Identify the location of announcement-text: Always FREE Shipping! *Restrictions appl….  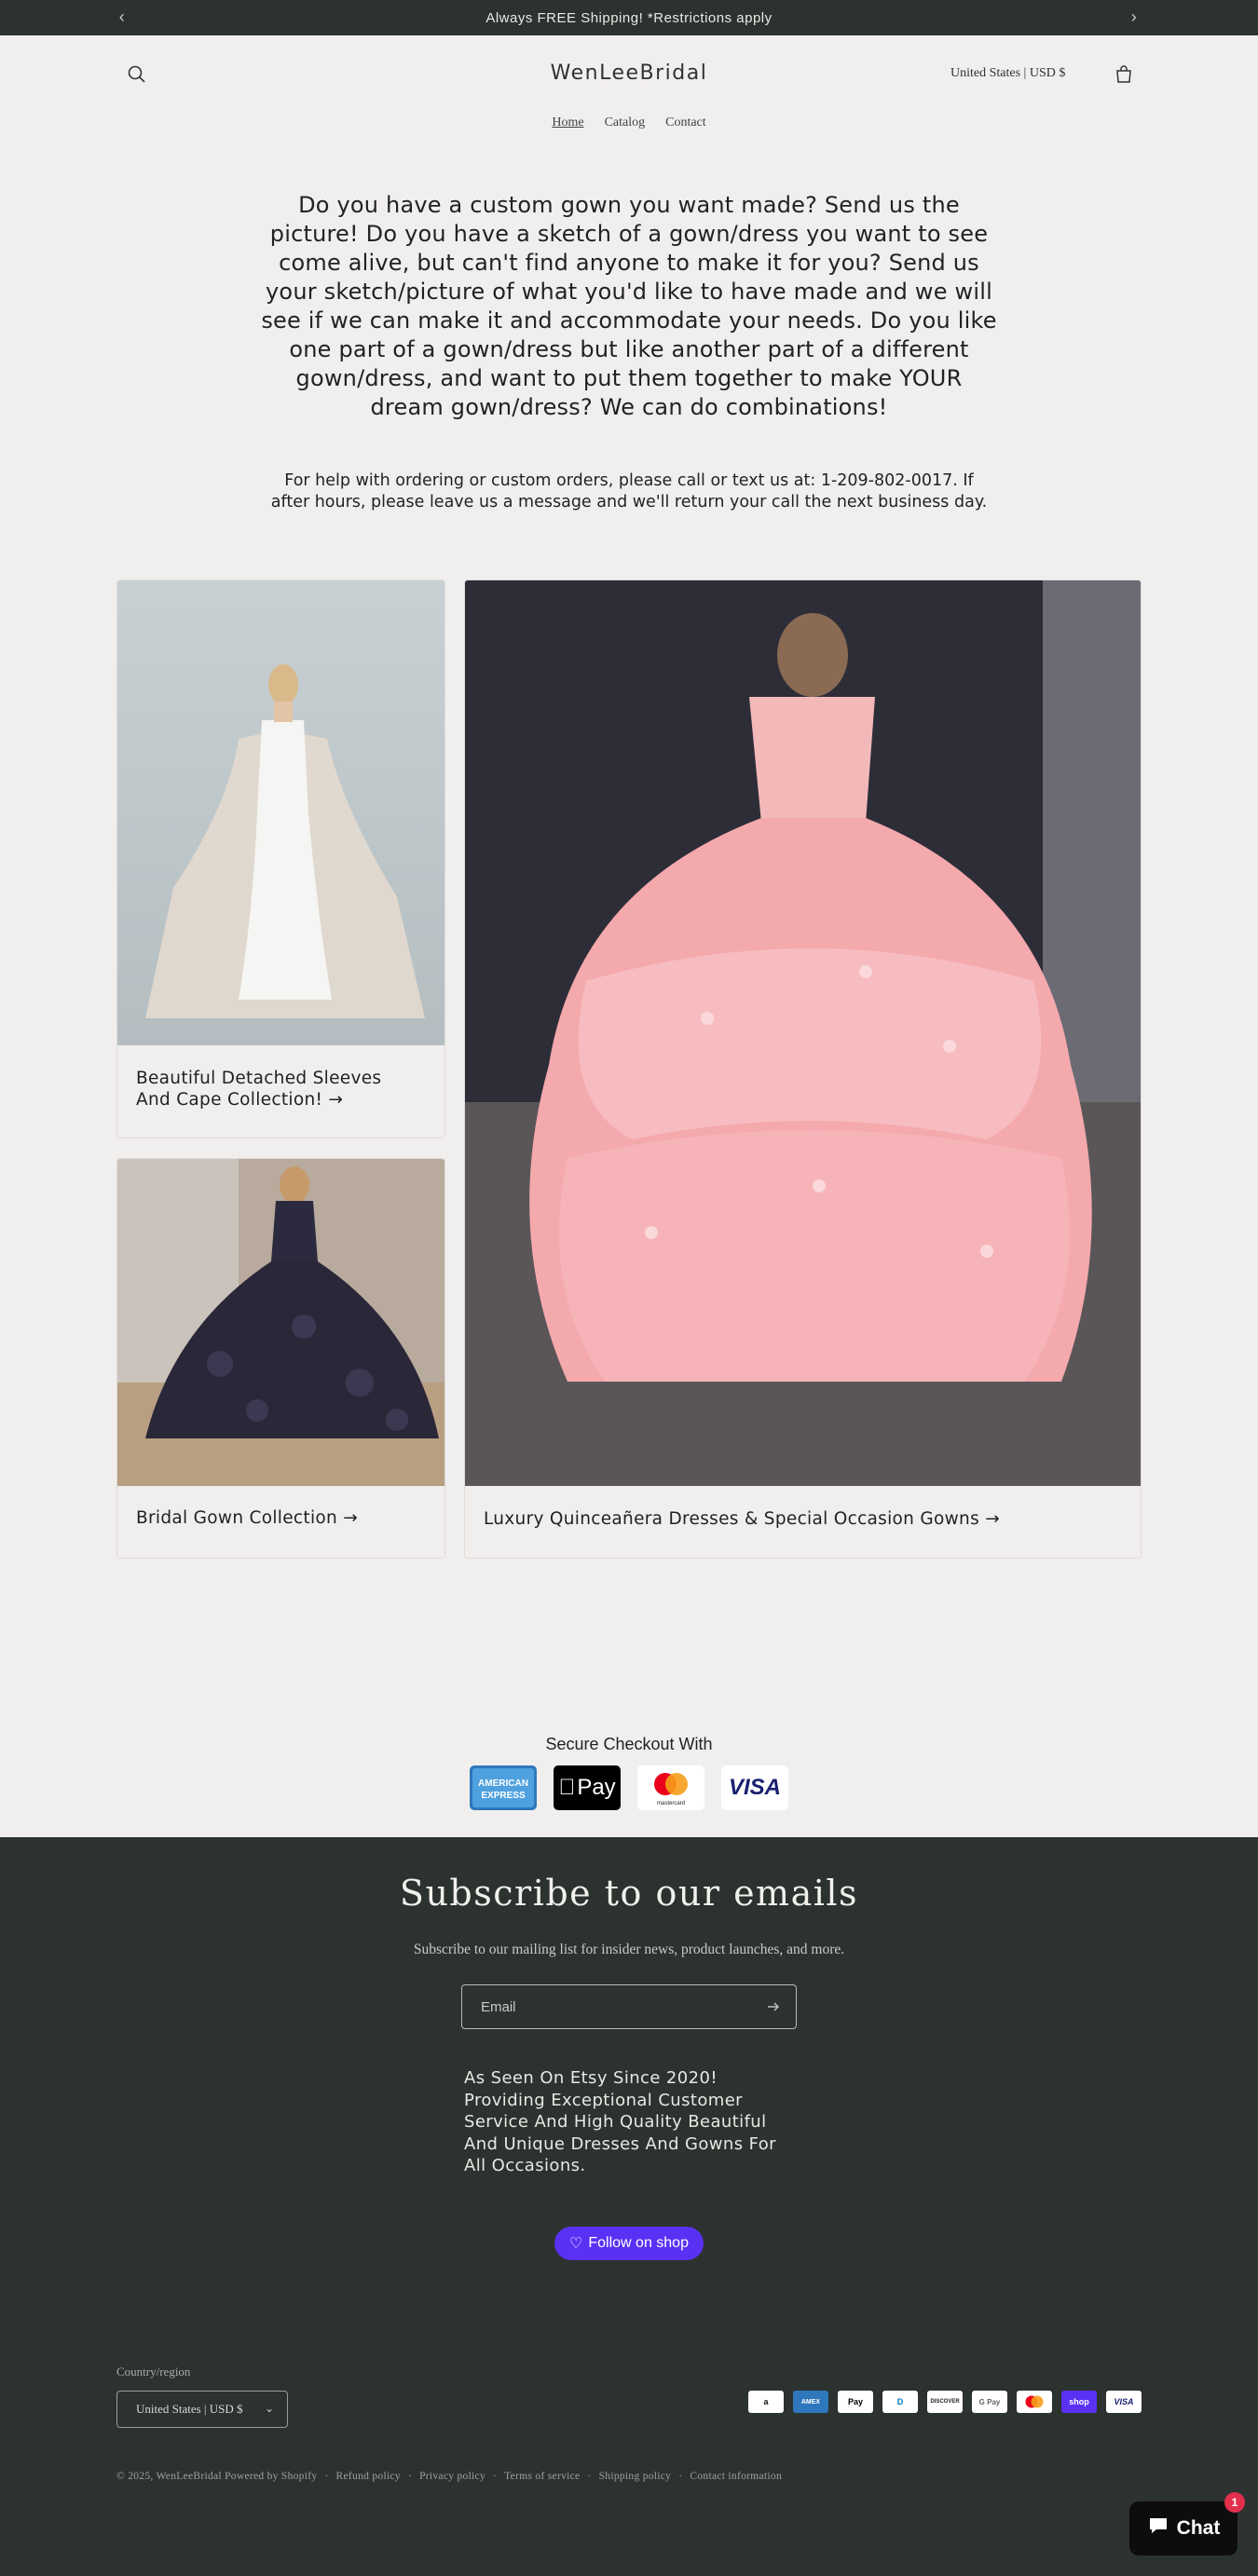
(629, 17).